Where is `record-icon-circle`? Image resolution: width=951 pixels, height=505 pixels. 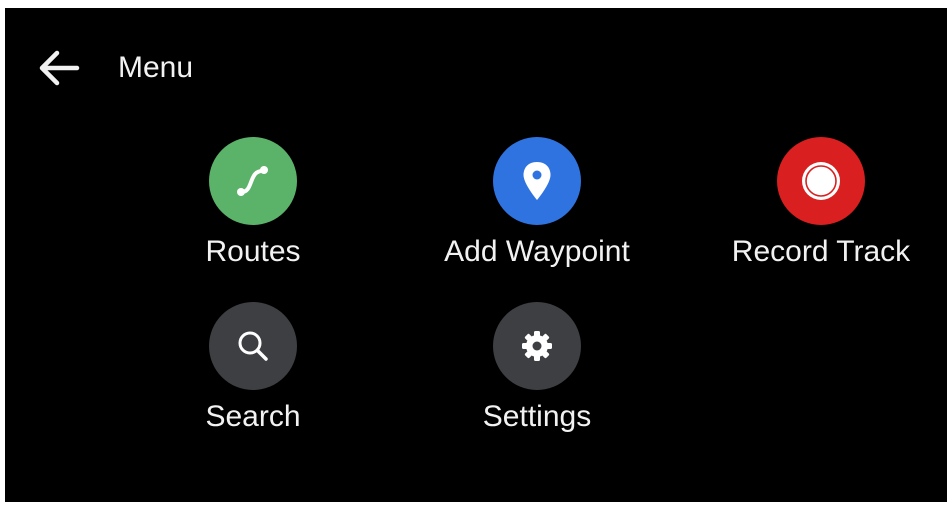
record-icon-circle is located at coordinates (821, 181).